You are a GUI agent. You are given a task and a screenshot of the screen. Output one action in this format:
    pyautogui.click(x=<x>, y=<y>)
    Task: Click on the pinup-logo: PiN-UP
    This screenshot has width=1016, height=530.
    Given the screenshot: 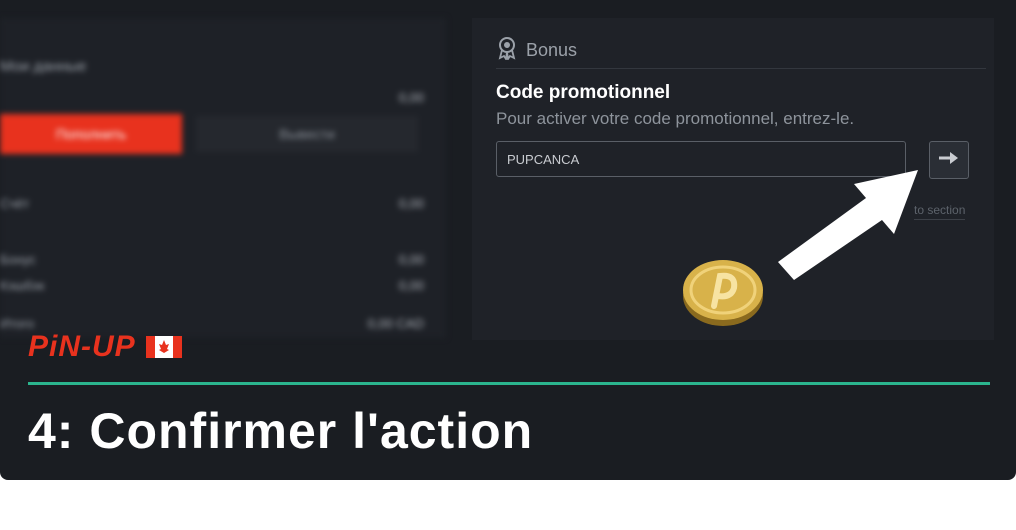 What is the action you would take?
    pyautogui.click(x=105, y=347)
    